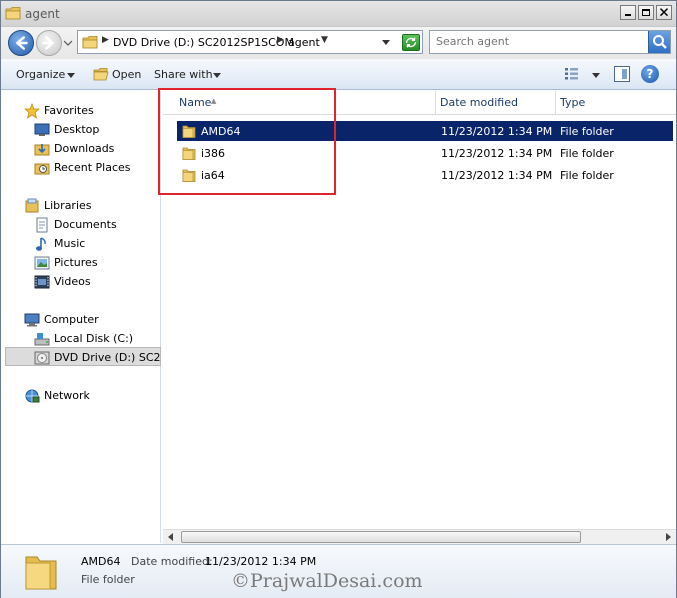 Image resolution: width=677 pixels, height=598 pixels. Describe the element at coordinates (81, 262) in the screenshot. I see `nav-pictures: Pictures` at that location.